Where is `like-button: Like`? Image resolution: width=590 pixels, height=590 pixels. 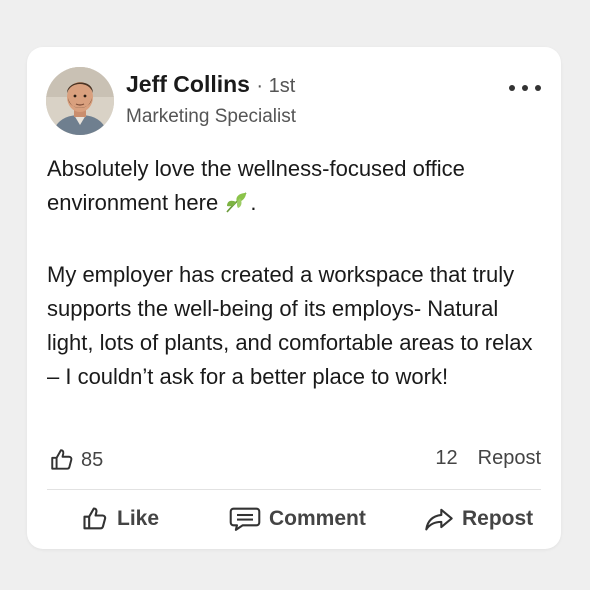
like-button: Like is located at coordinates (120, 519).